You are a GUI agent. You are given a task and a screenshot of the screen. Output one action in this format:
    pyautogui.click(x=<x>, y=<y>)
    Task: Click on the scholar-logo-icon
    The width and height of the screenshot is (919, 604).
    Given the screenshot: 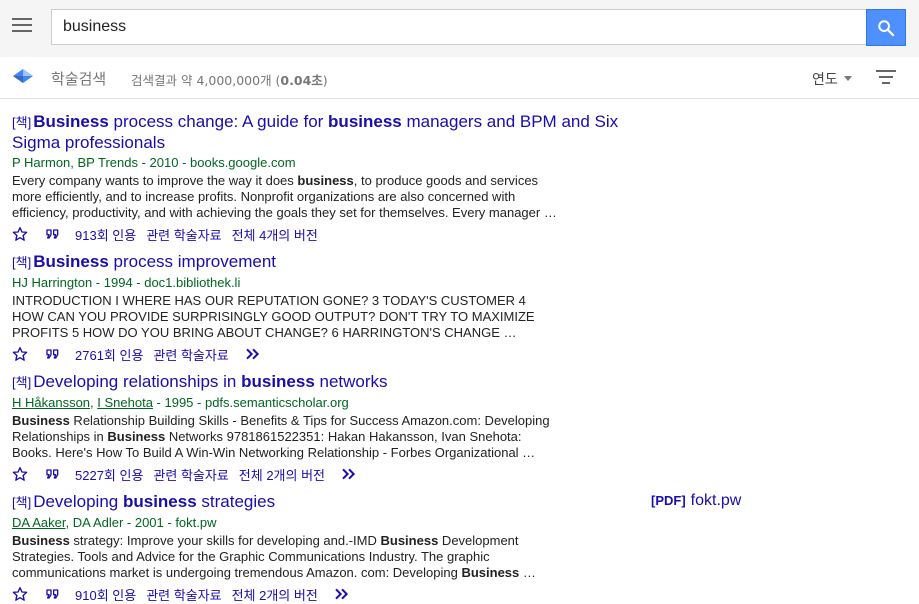 What is the action you would take?
    pyautogui.click(x=23, y=77)
    